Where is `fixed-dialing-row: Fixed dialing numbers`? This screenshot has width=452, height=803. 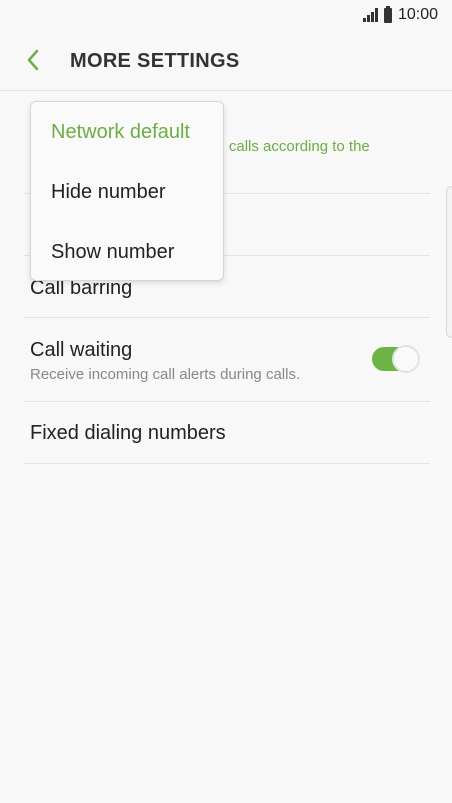
fixed-dialing-row: Fixed dialing numbers is located at coordinates (227, 433).